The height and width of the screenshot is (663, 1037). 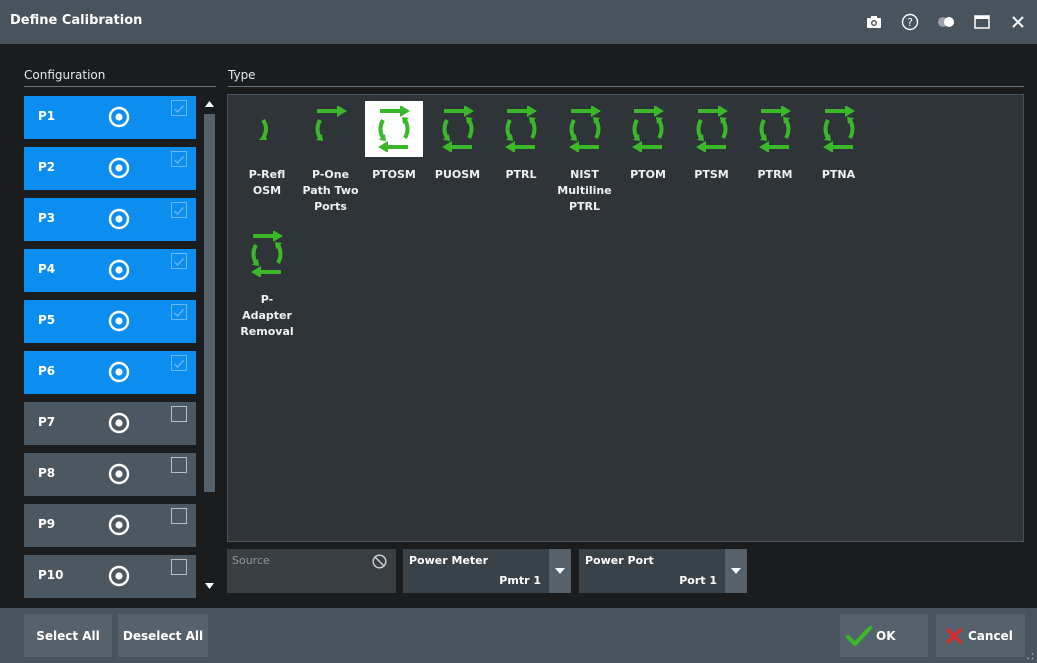 I want to click on power-port-label: Power Port, so click(x=619, y=560).